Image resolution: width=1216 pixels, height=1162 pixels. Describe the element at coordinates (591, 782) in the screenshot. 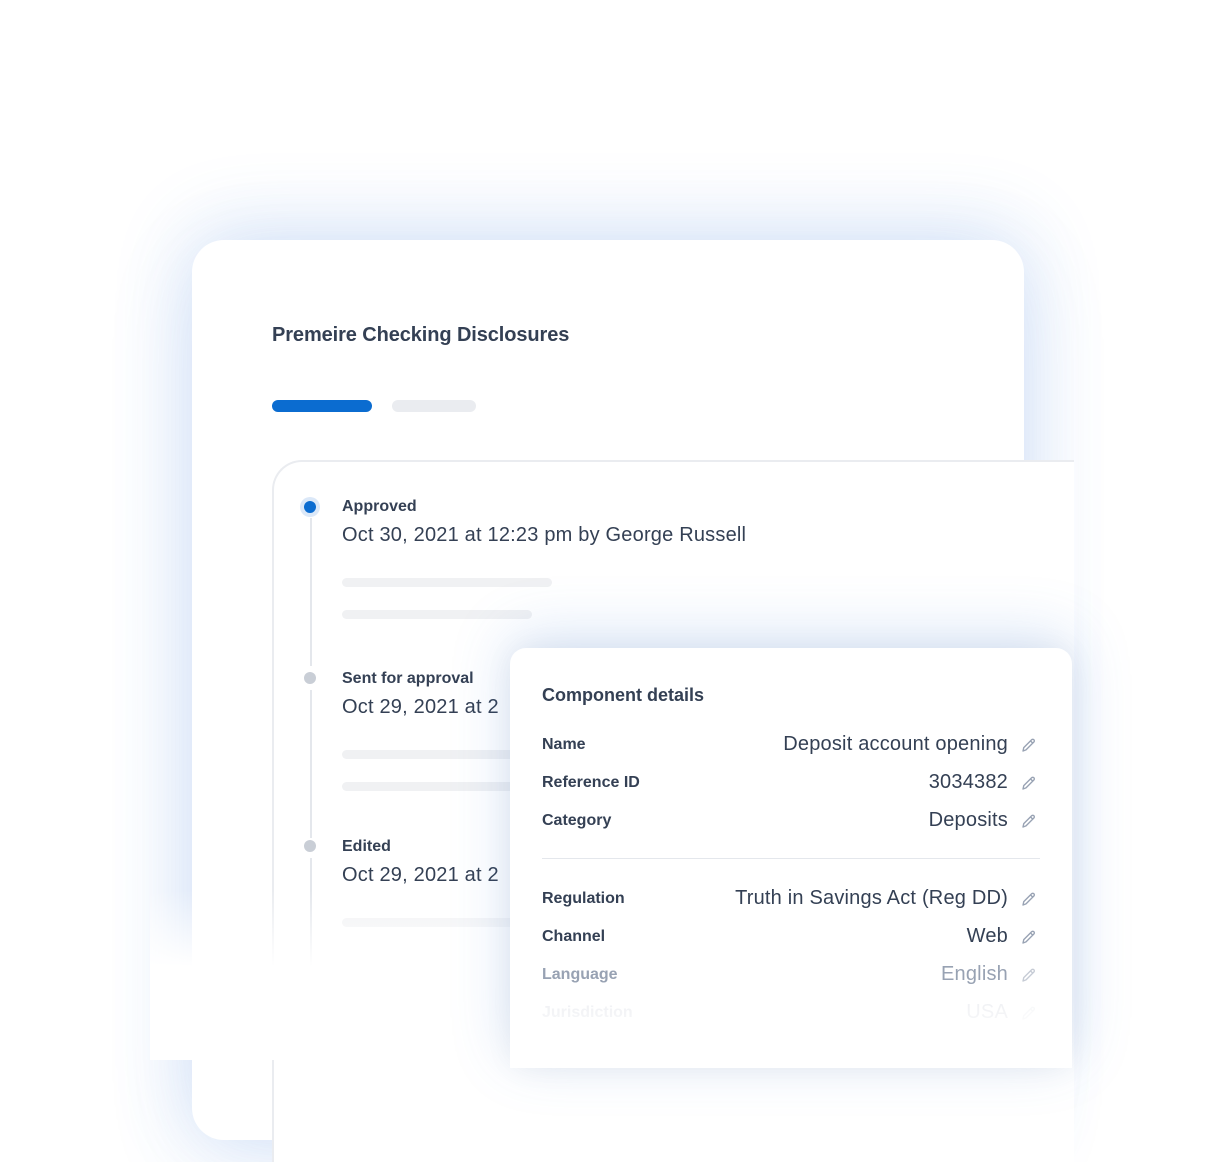

I see `detail-label: Reference ID` at that location.